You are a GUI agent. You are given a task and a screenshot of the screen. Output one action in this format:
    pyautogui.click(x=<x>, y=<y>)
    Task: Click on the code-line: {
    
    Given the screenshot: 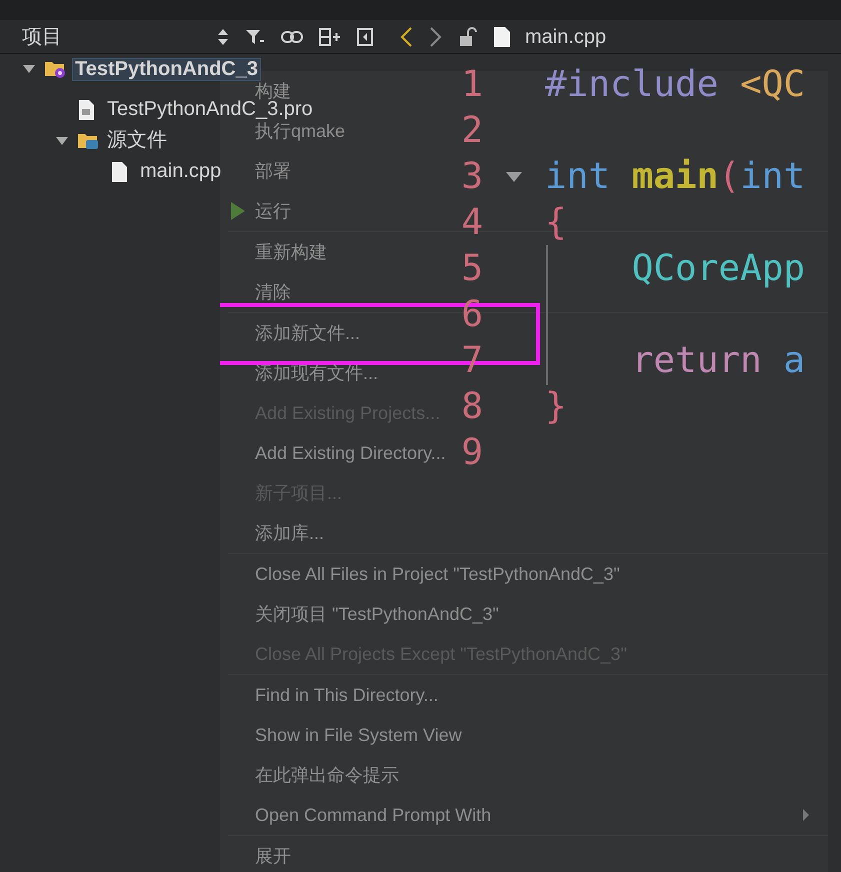 What is the action you would take?
    pyautogui.click(x=556, y=223)
    